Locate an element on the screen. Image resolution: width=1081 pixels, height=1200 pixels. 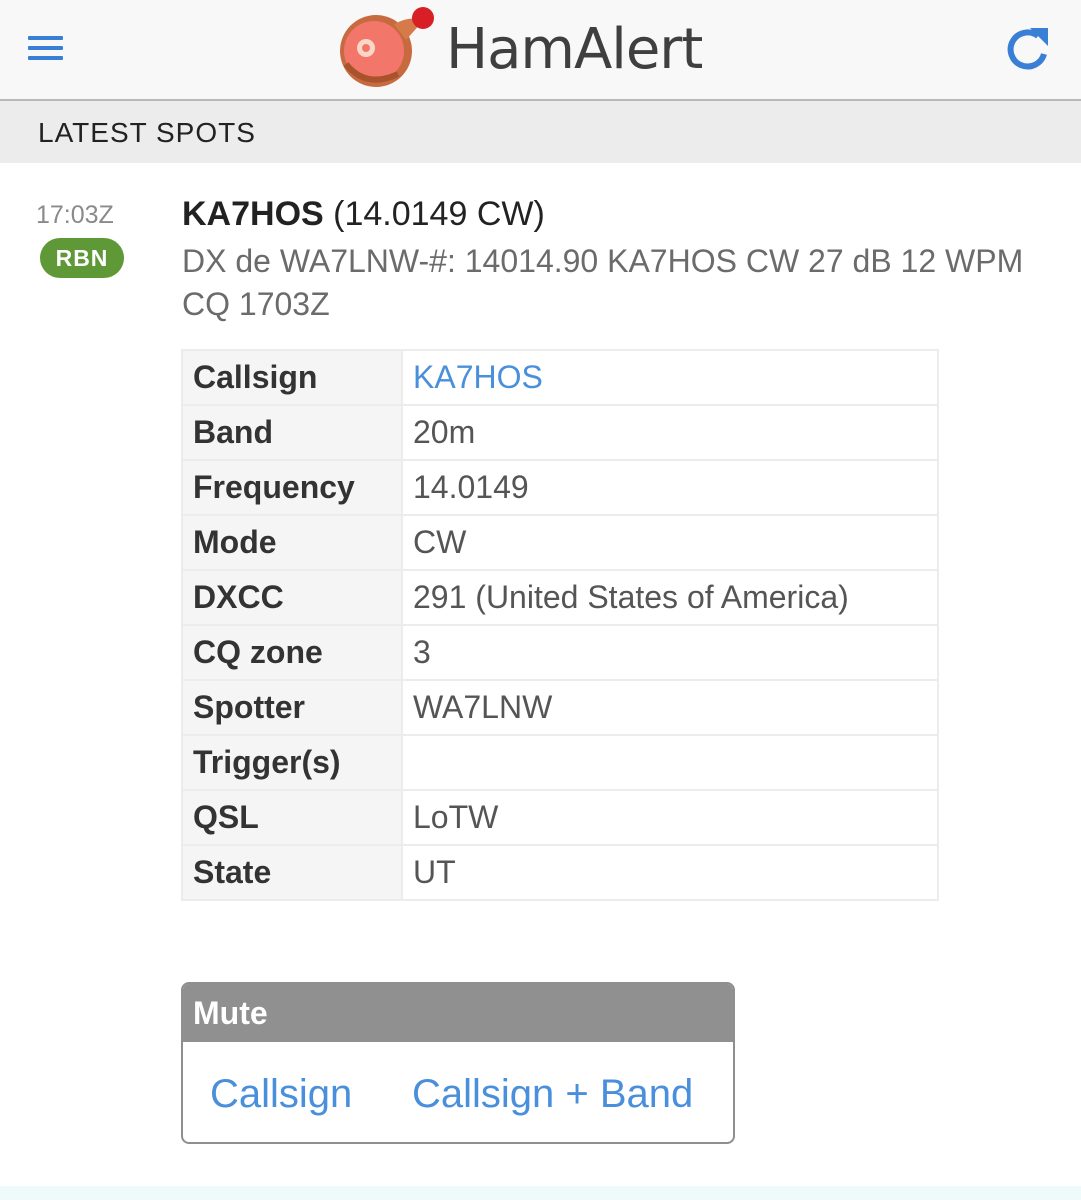
table-row: Callsign KA7HOS is located at coordinates (560, 377).